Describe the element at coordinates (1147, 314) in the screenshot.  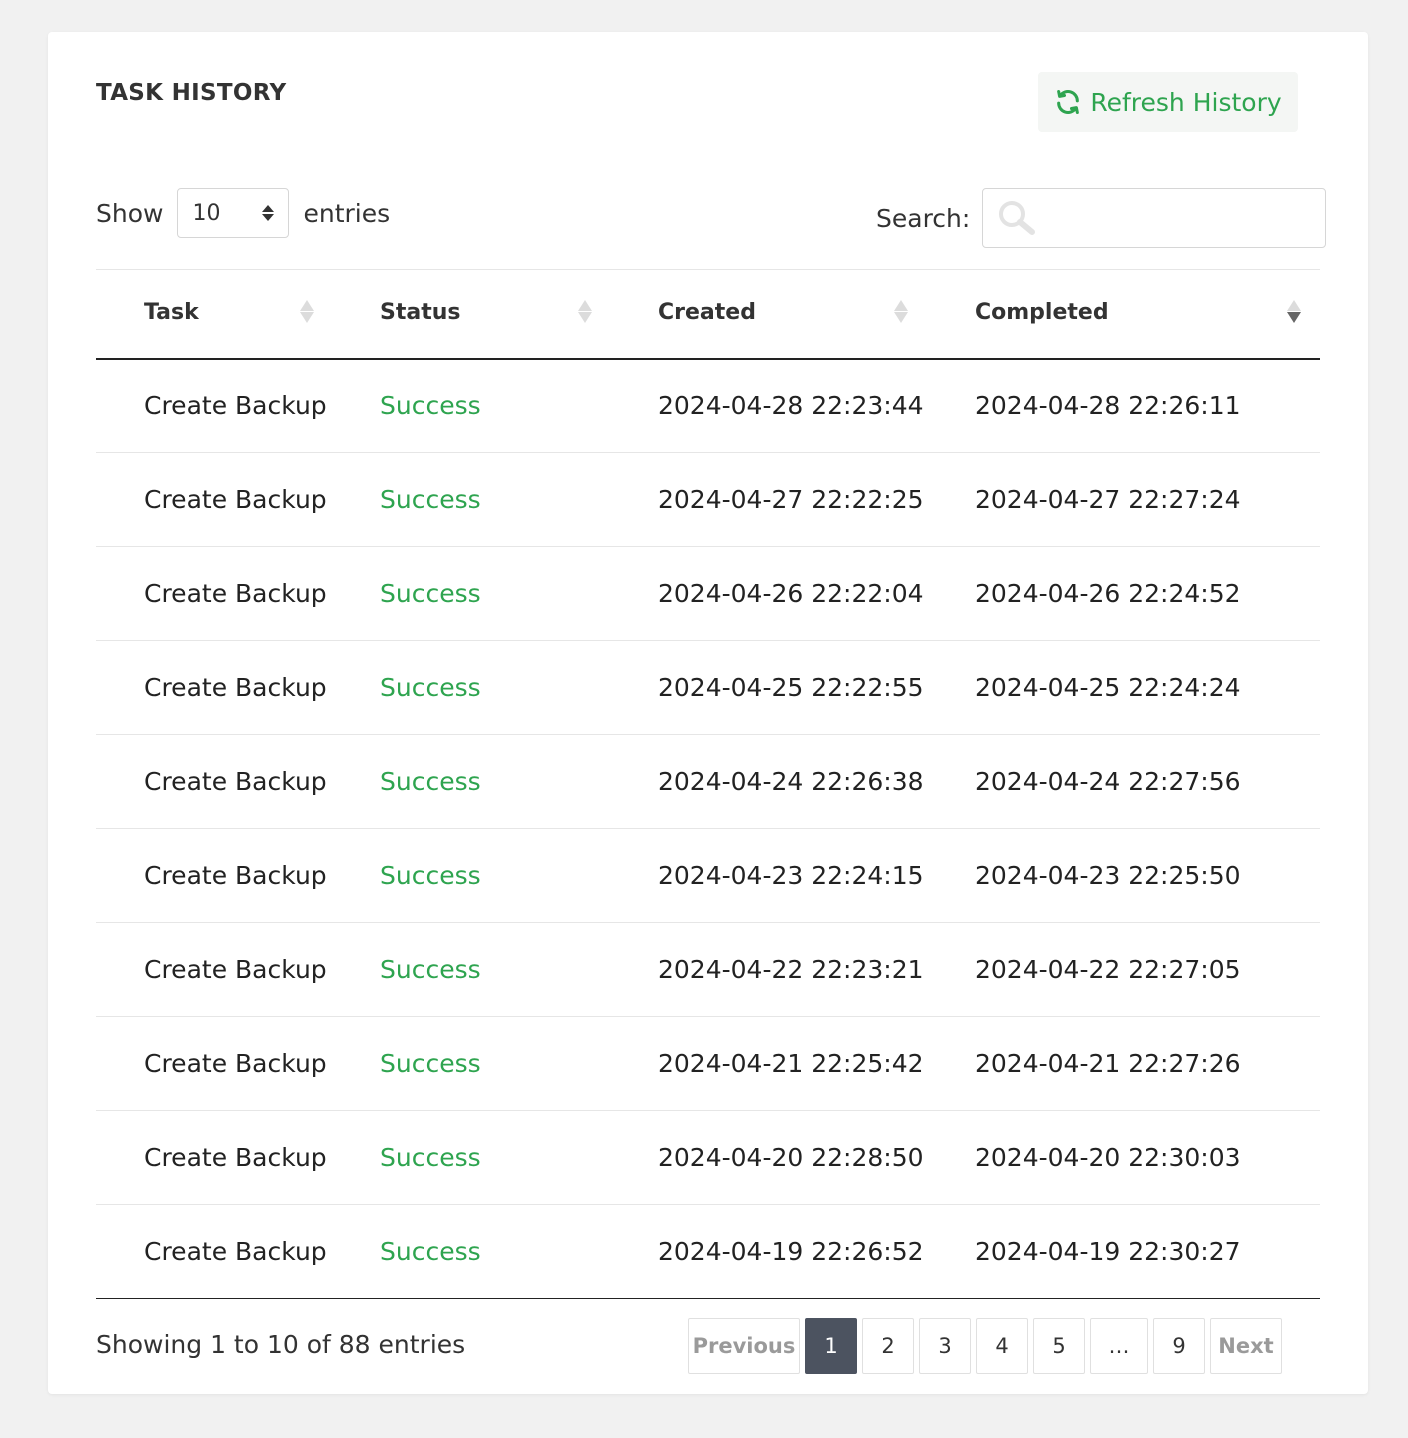
I see `column-header-completed: Completed` at that location.